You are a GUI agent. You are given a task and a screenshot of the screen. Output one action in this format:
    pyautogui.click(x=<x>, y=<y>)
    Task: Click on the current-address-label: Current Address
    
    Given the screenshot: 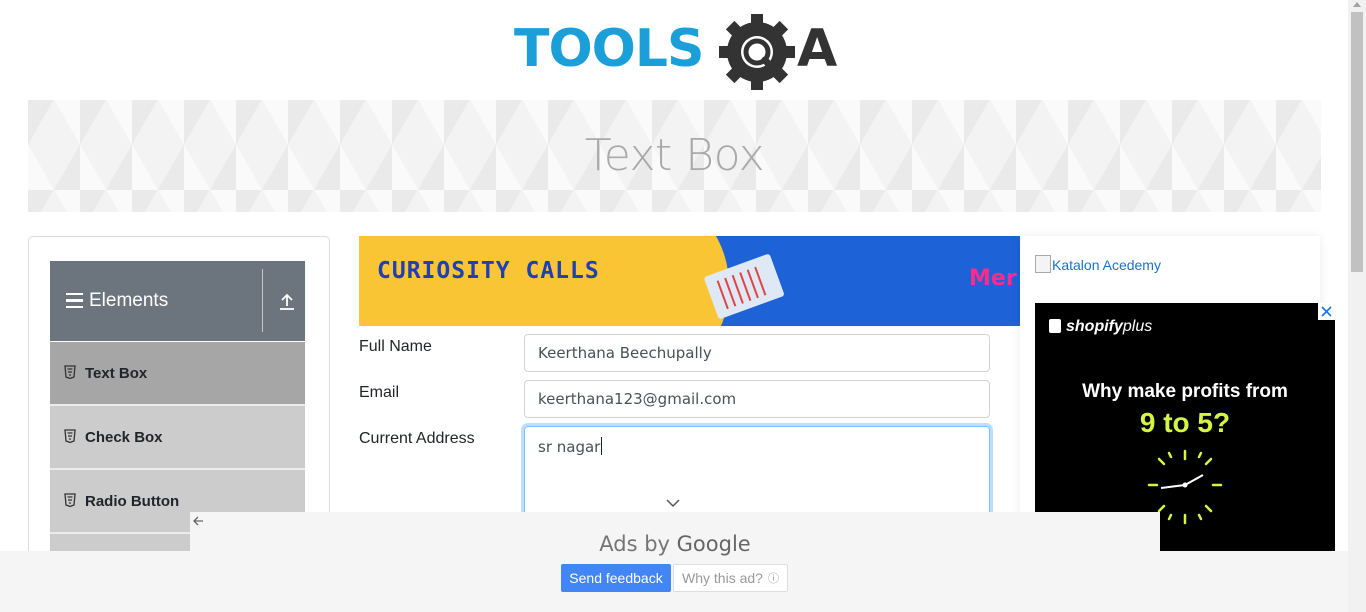 What is the action you would take?
    pyautogui.click(x=417, y=438)
    